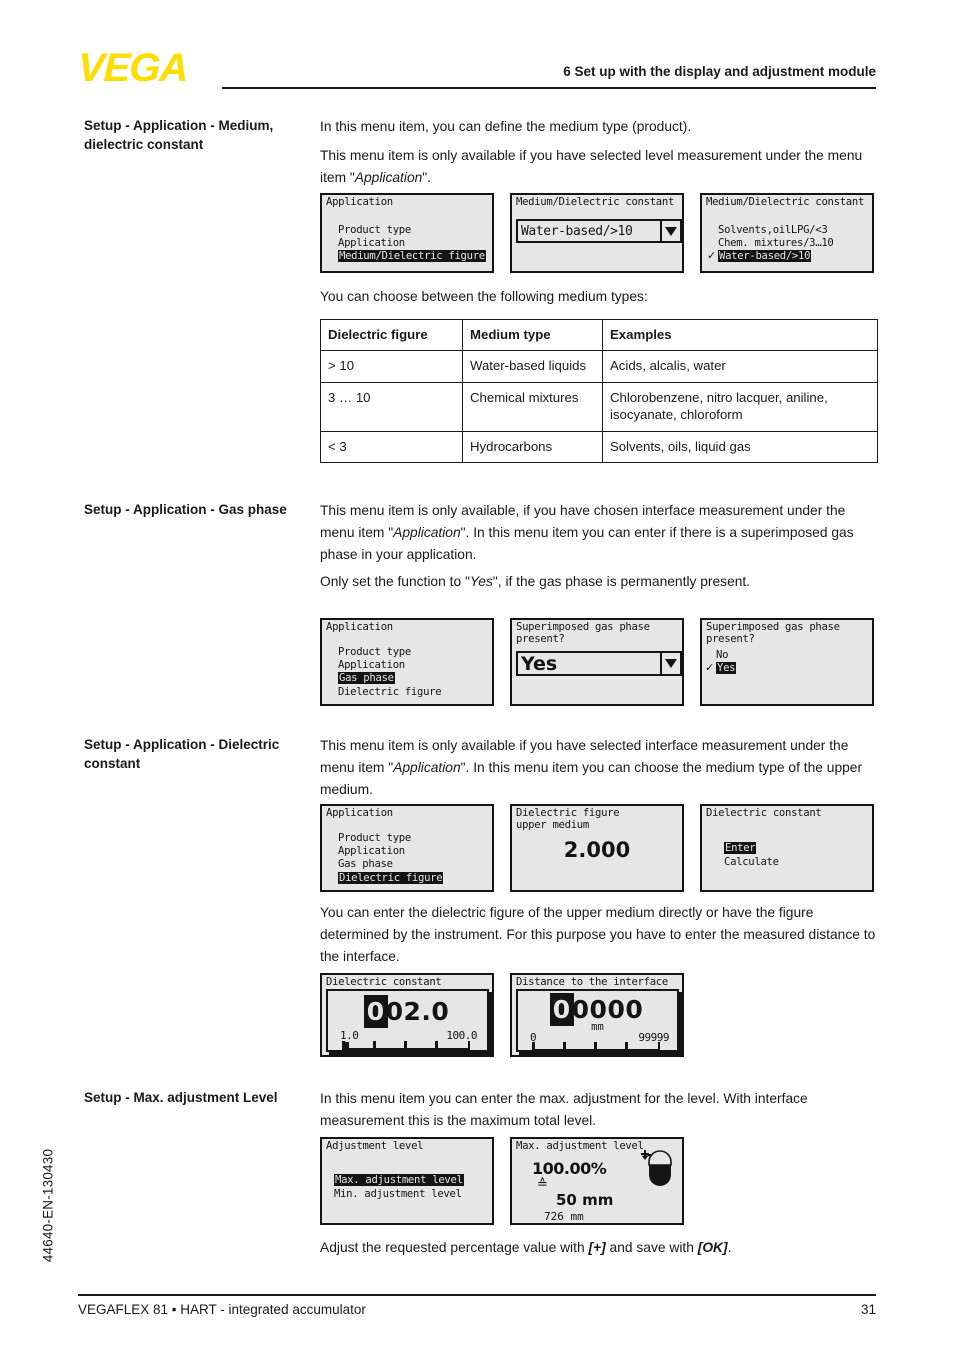 Image resolution: width=954 pixels, height=1354 pixels. Describe the element at coordinates (391, 335) in the screenshot. I see `col-dielectric-figure: Dielectric figure` at that location.